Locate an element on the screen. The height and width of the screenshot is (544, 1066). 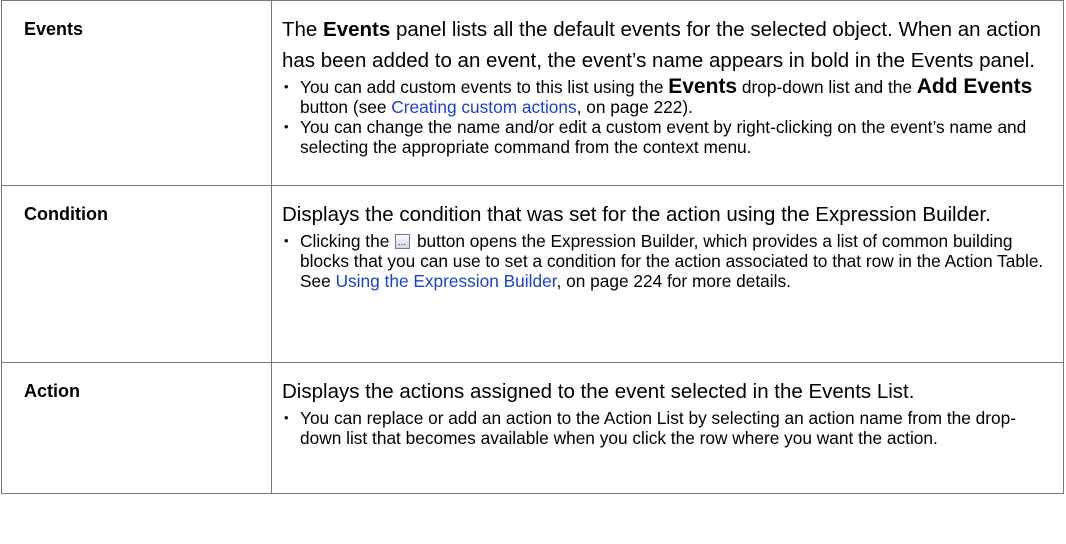
ellipsis-button-icon is located at coordinates (403, 242).